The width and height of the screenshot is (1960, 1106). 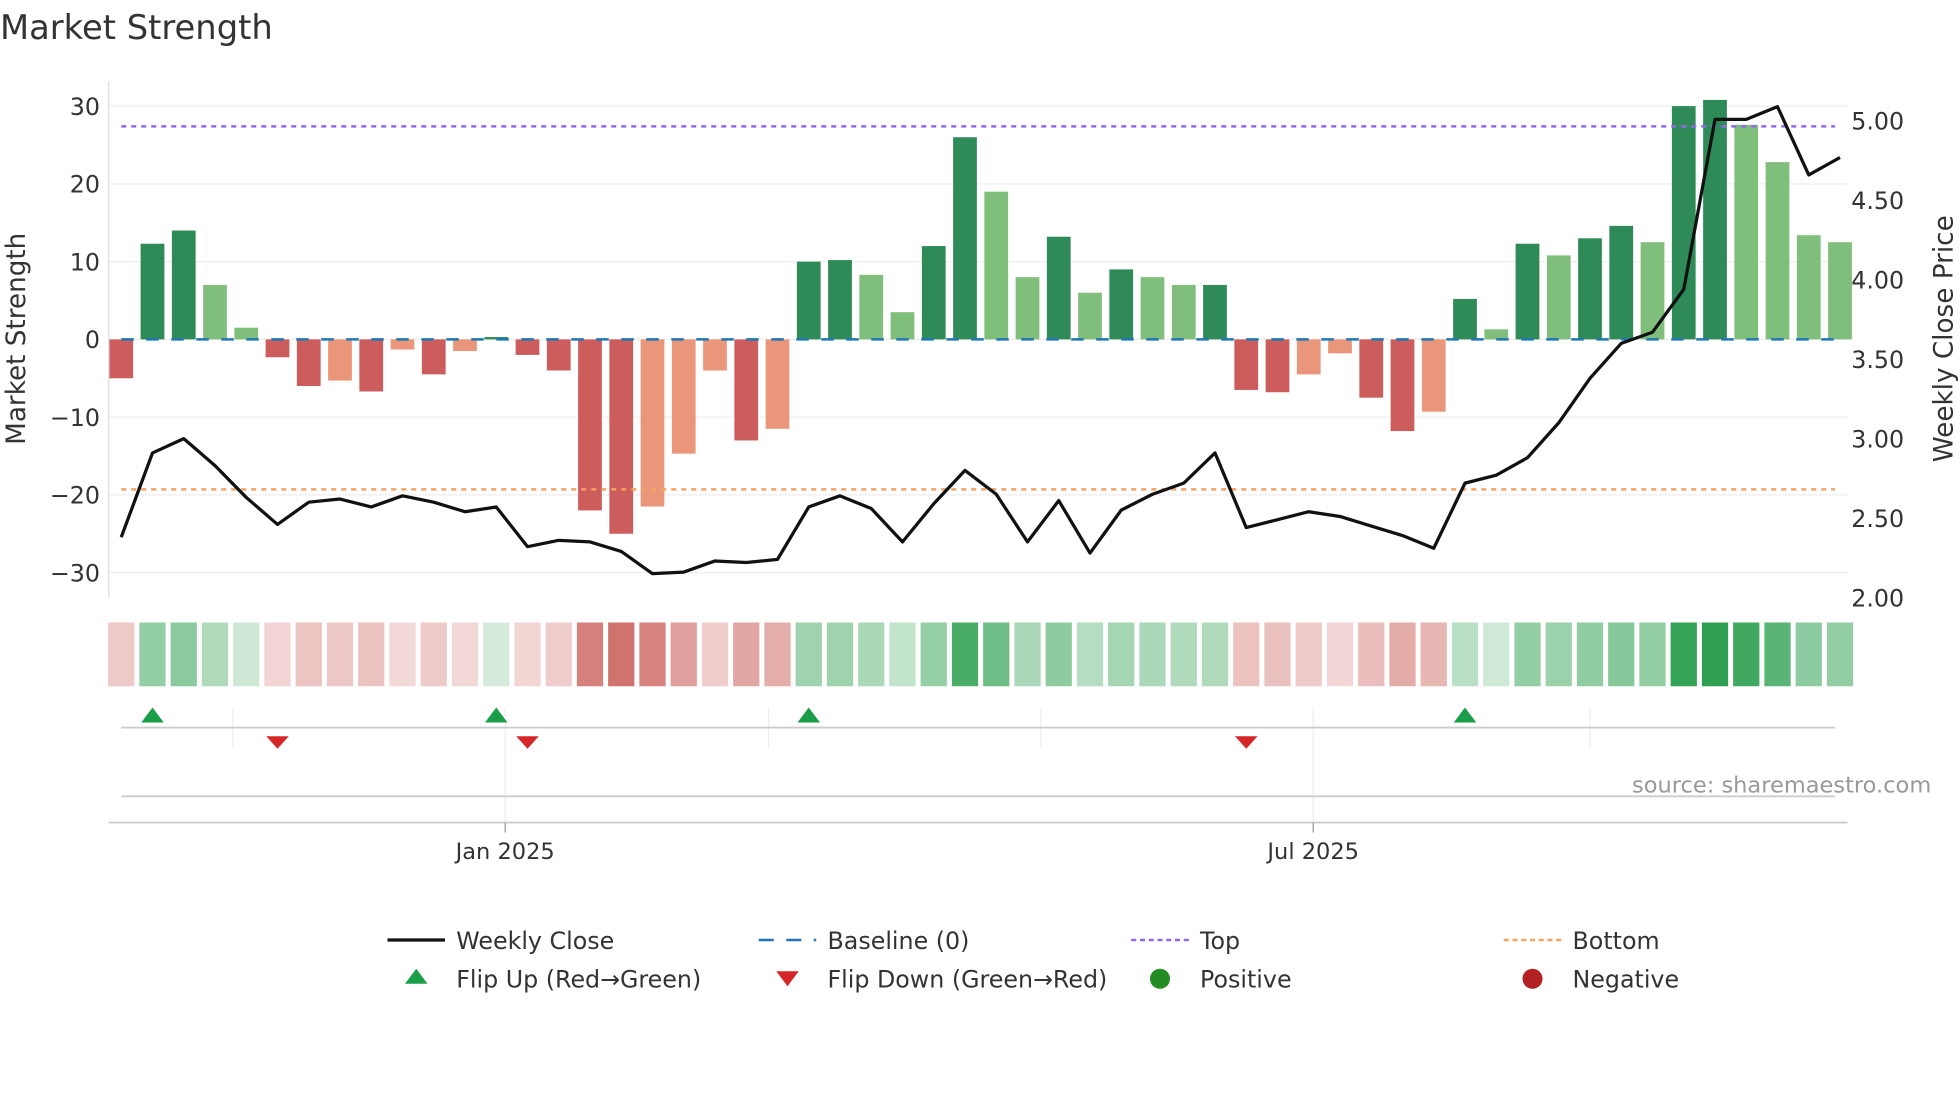 What do you see at coordinates (1246, 980) in the screenshot?
I see `legend-label: Positive` at bounding box center [1246, 980].